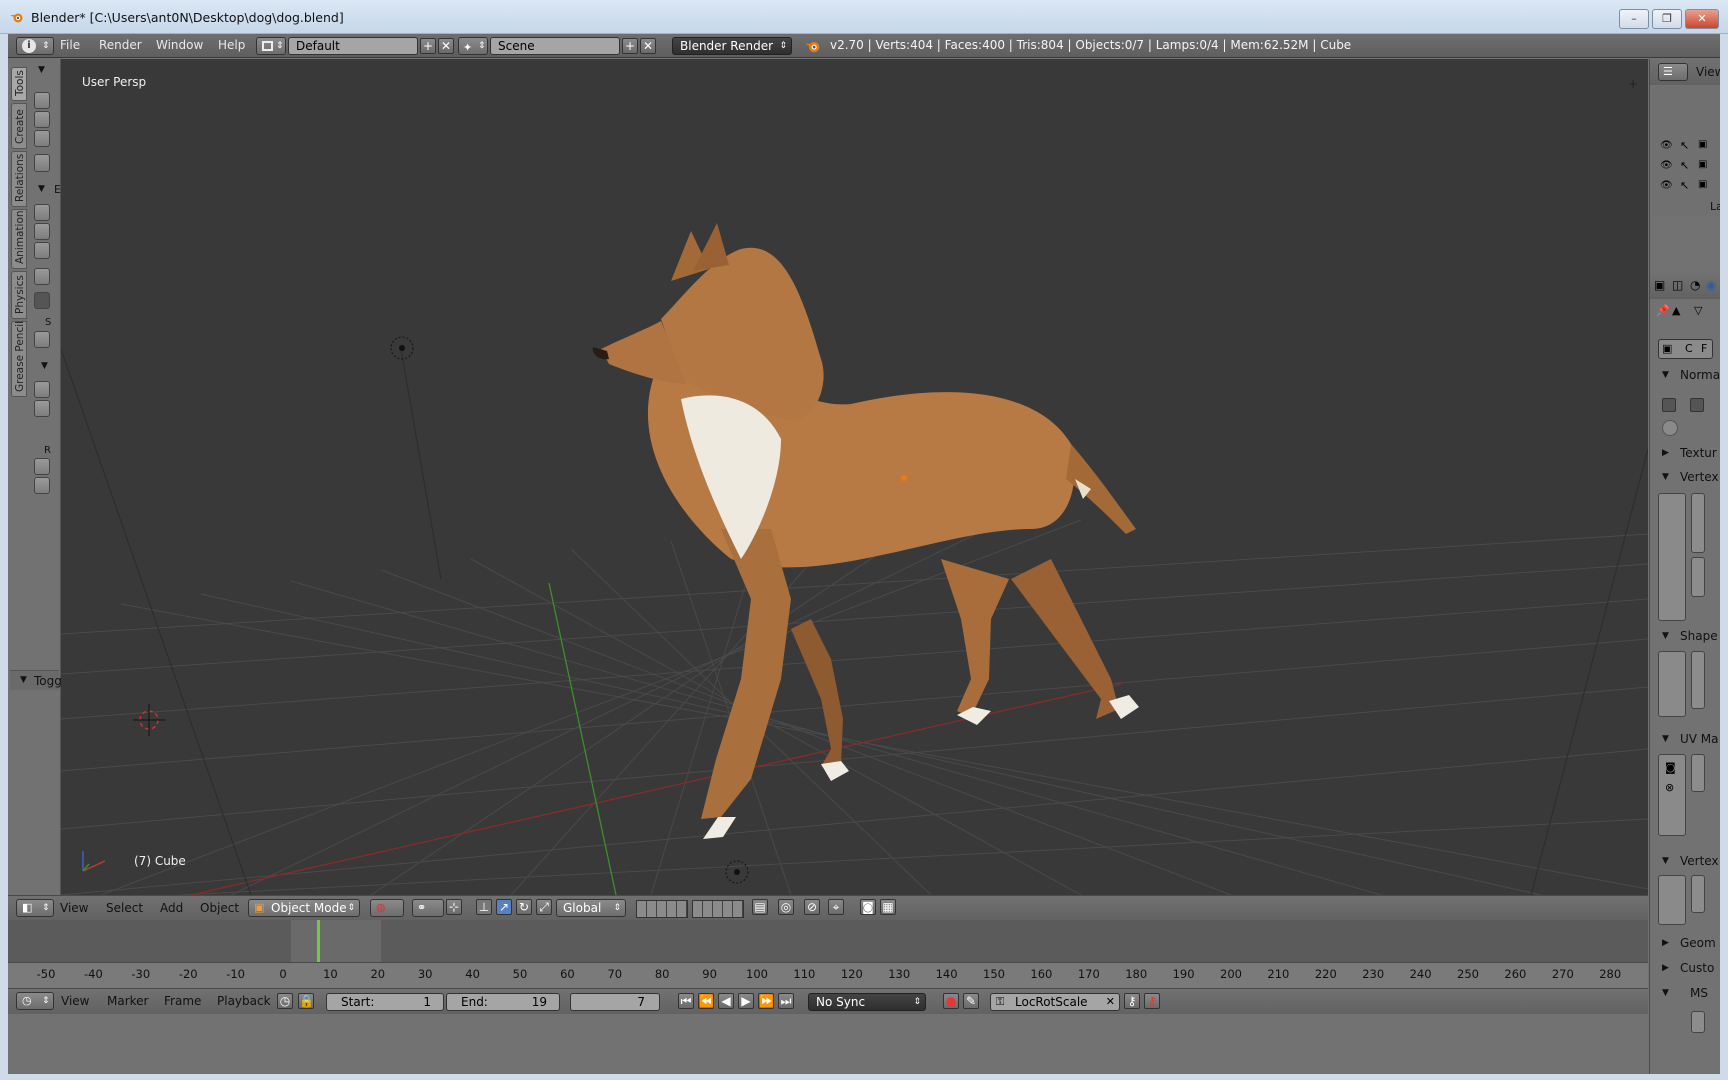 The image size is (1728, 1080). I want to click on jump-keyframe-back-icon: ⏪, so click(706, 1001).